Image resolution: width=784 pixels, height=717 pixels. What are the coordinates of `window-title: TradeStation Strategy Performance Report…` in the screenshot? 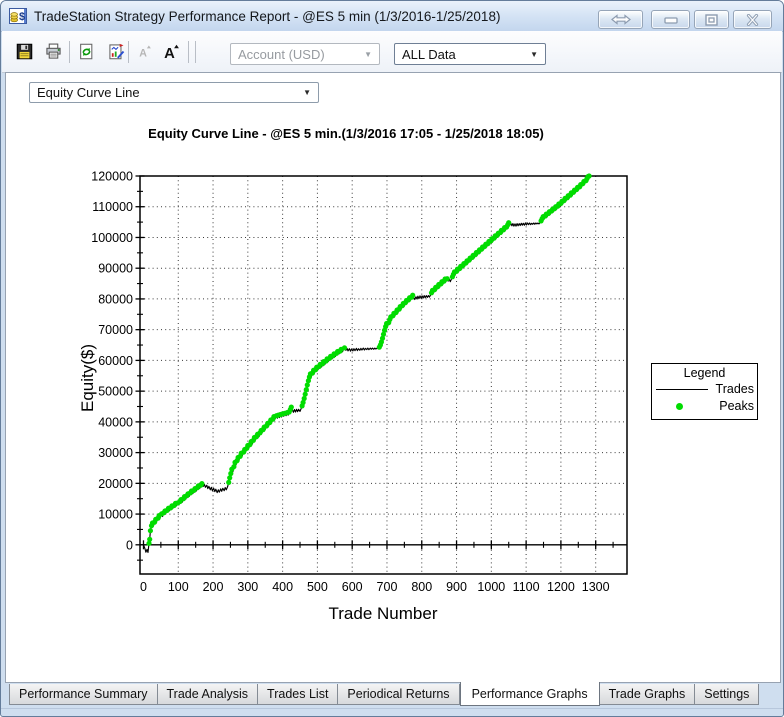 It's located at (267, 16).